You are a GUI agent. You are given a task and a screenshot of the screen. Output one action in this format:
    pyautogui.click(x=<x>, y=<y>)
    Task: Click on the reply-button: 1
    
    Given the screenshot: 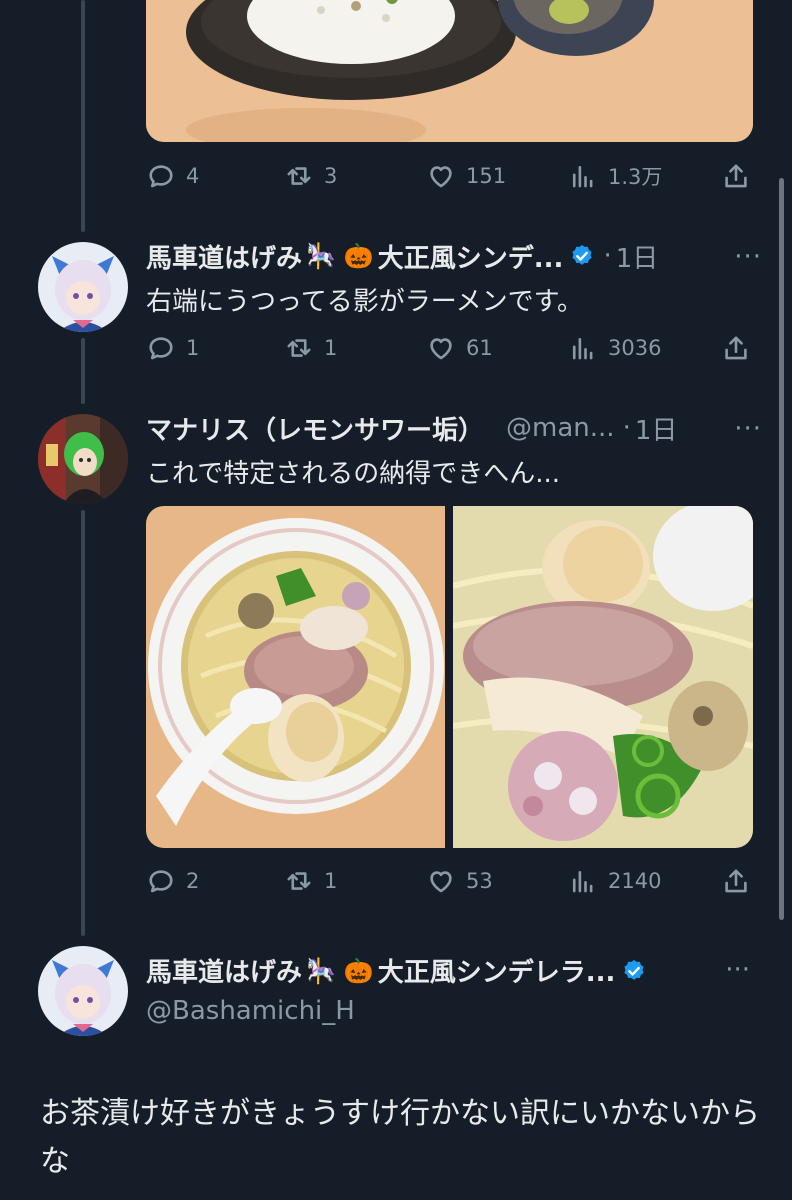 What is the action you would take?
    pyautogui.click(x=172, y=348)
    